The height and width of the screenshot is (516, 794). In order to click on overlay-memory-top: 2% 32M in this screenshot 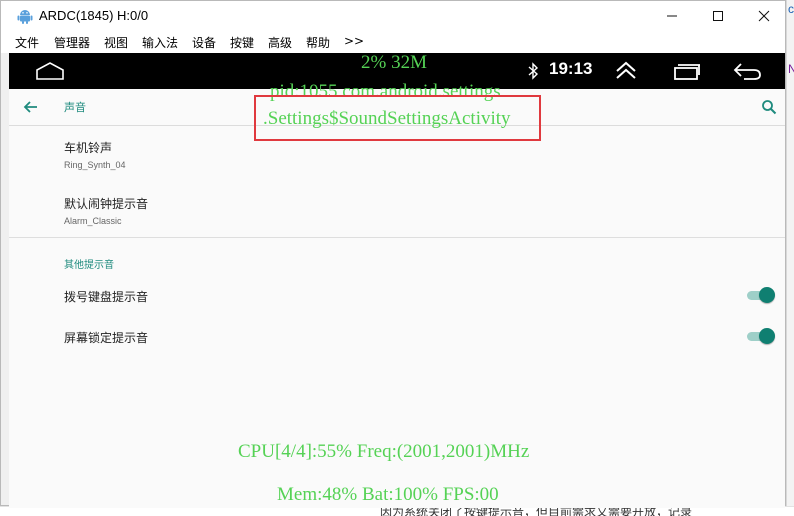, I will do `click(394, 62)`.